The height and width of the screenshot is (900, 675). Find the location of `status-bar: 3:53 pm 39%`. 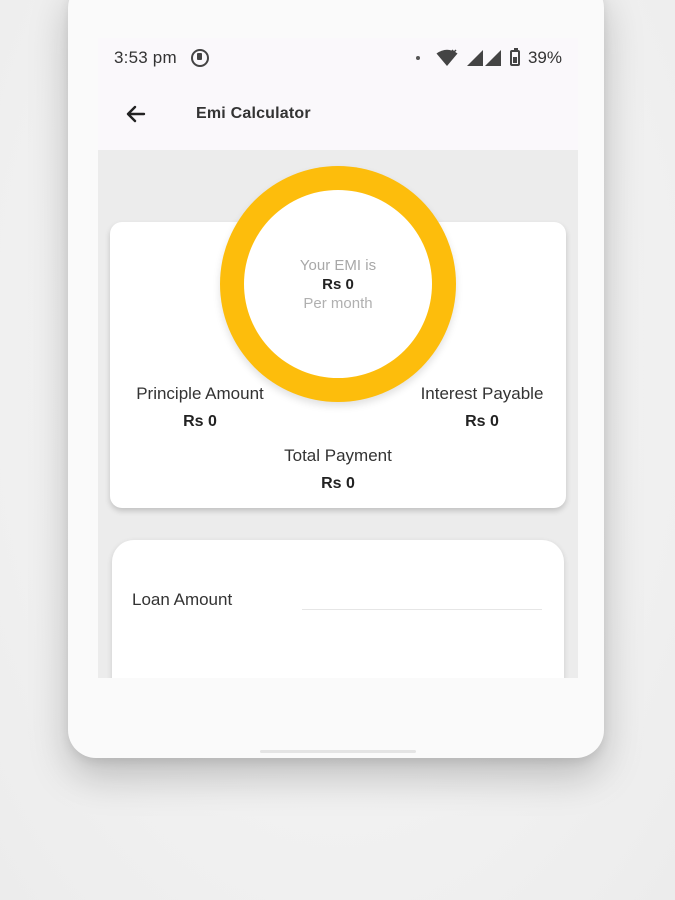

status-bar: 3:53 pm 39% is located at coordinates (338, 58).